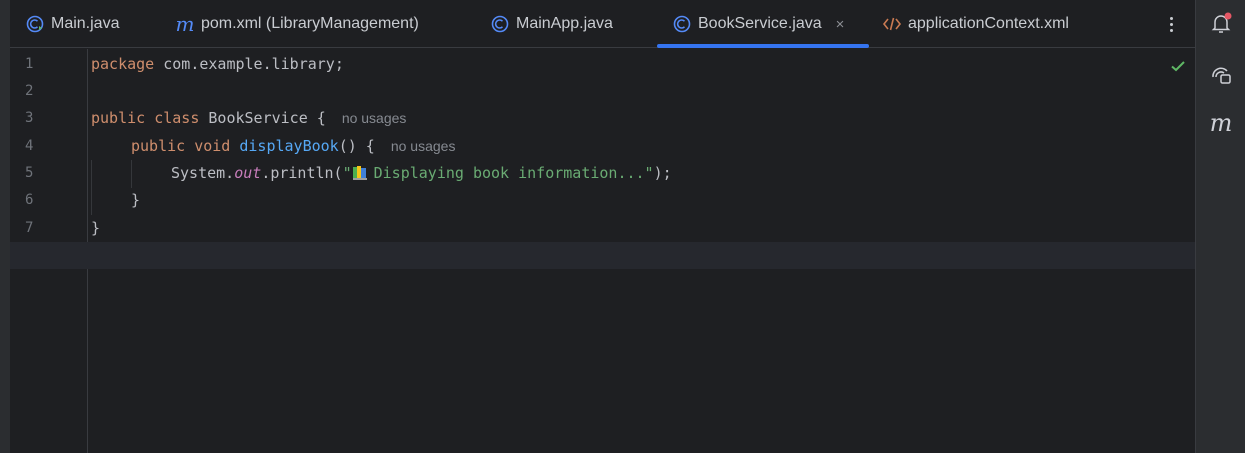 This screenshot has height=453, width=1245. I want to click on line-number: 5, so click(29, 173).